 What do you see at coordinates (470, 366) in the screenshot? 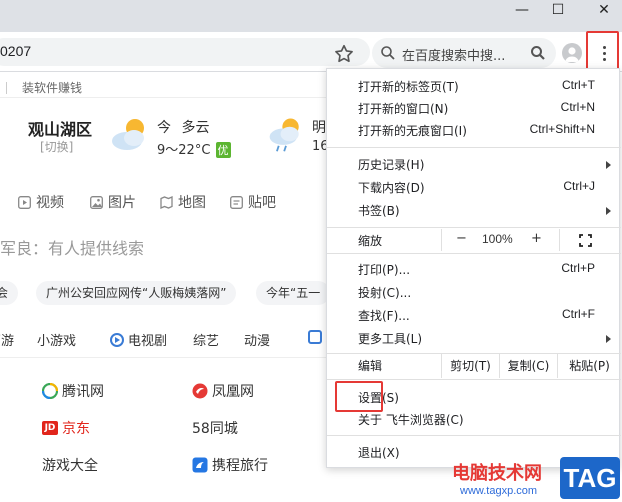
I see `cut-button: 剪切(T)` at bounding box center [470, 366].